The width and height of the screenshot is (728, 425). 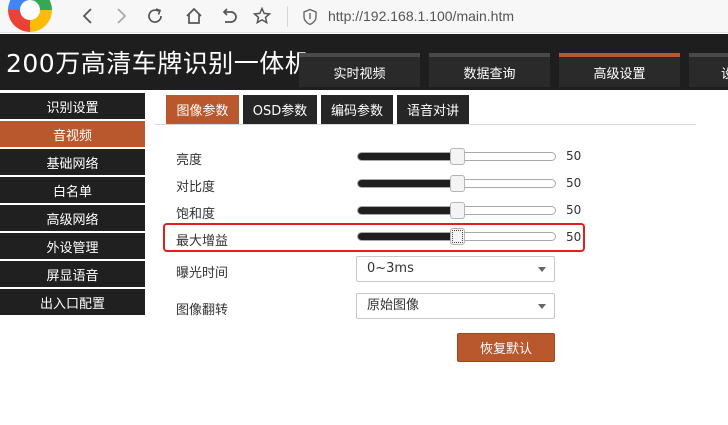 I want to click on max-gain-label: 最大增益, so click(x=202, y=241).